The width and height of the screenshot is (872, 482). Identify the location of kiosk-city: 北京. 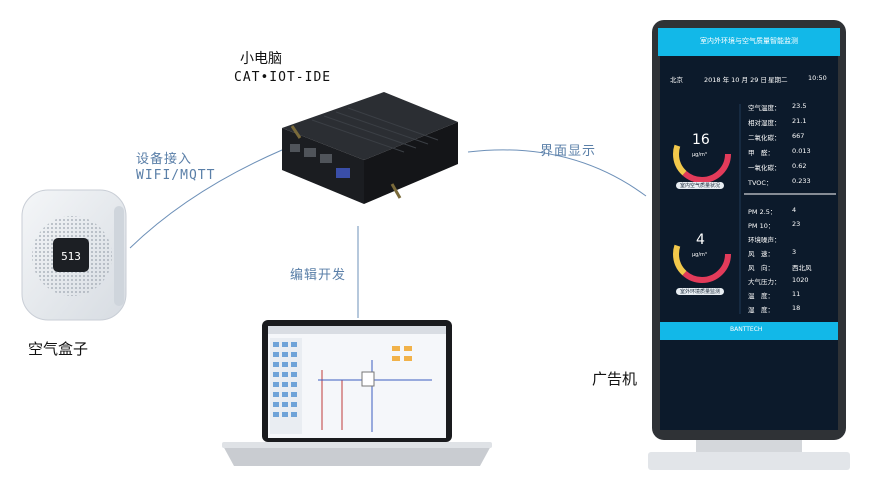
(676, 80).